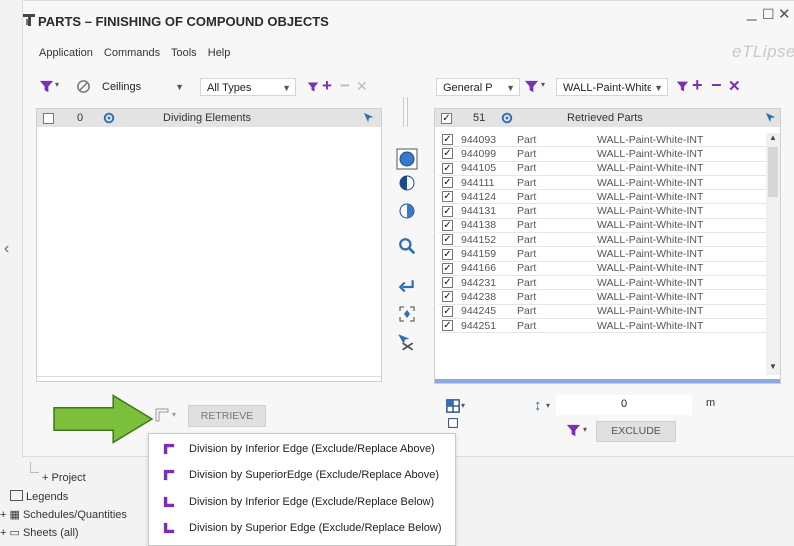 Image resolution: width=794 pixels, height=546 pixels. Describe the element at coordinates (603, 211) in the screenshot. I see `table-row: ✓ 944131 Part WALL-Paint-White-INT` at that location.